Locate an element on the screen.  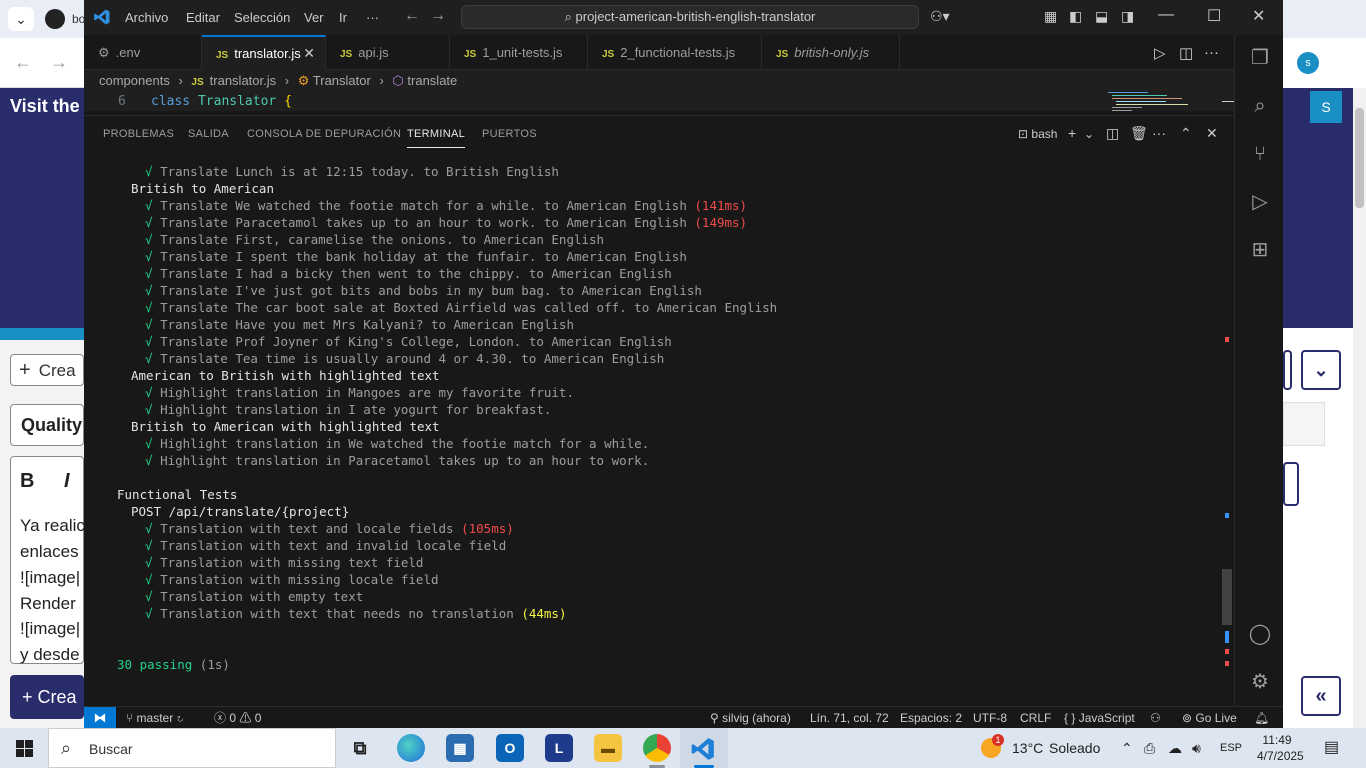
file-explorer-icon: ▬ is located at coordinates (608, 748).